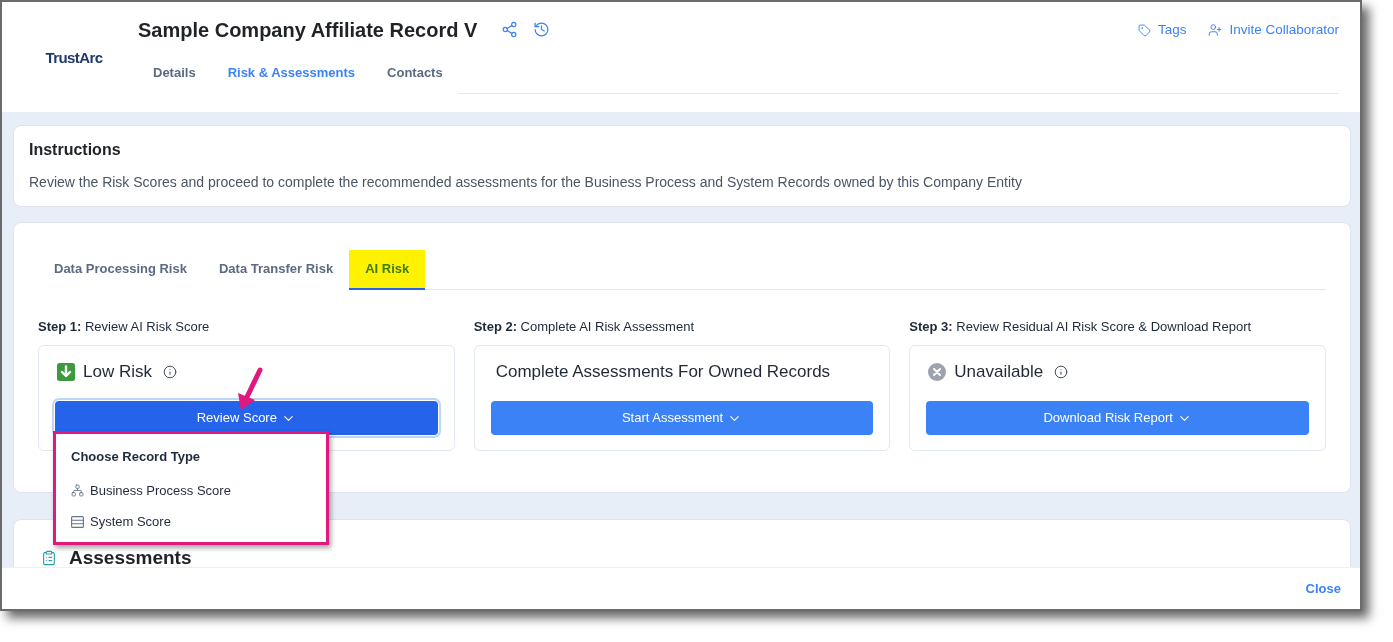 This screenshot has width=1393, height=642. What do you see at coordinates (77, 490) in the screenshot?
I see `hierarchy-icon` at bounding box center [77, 490].